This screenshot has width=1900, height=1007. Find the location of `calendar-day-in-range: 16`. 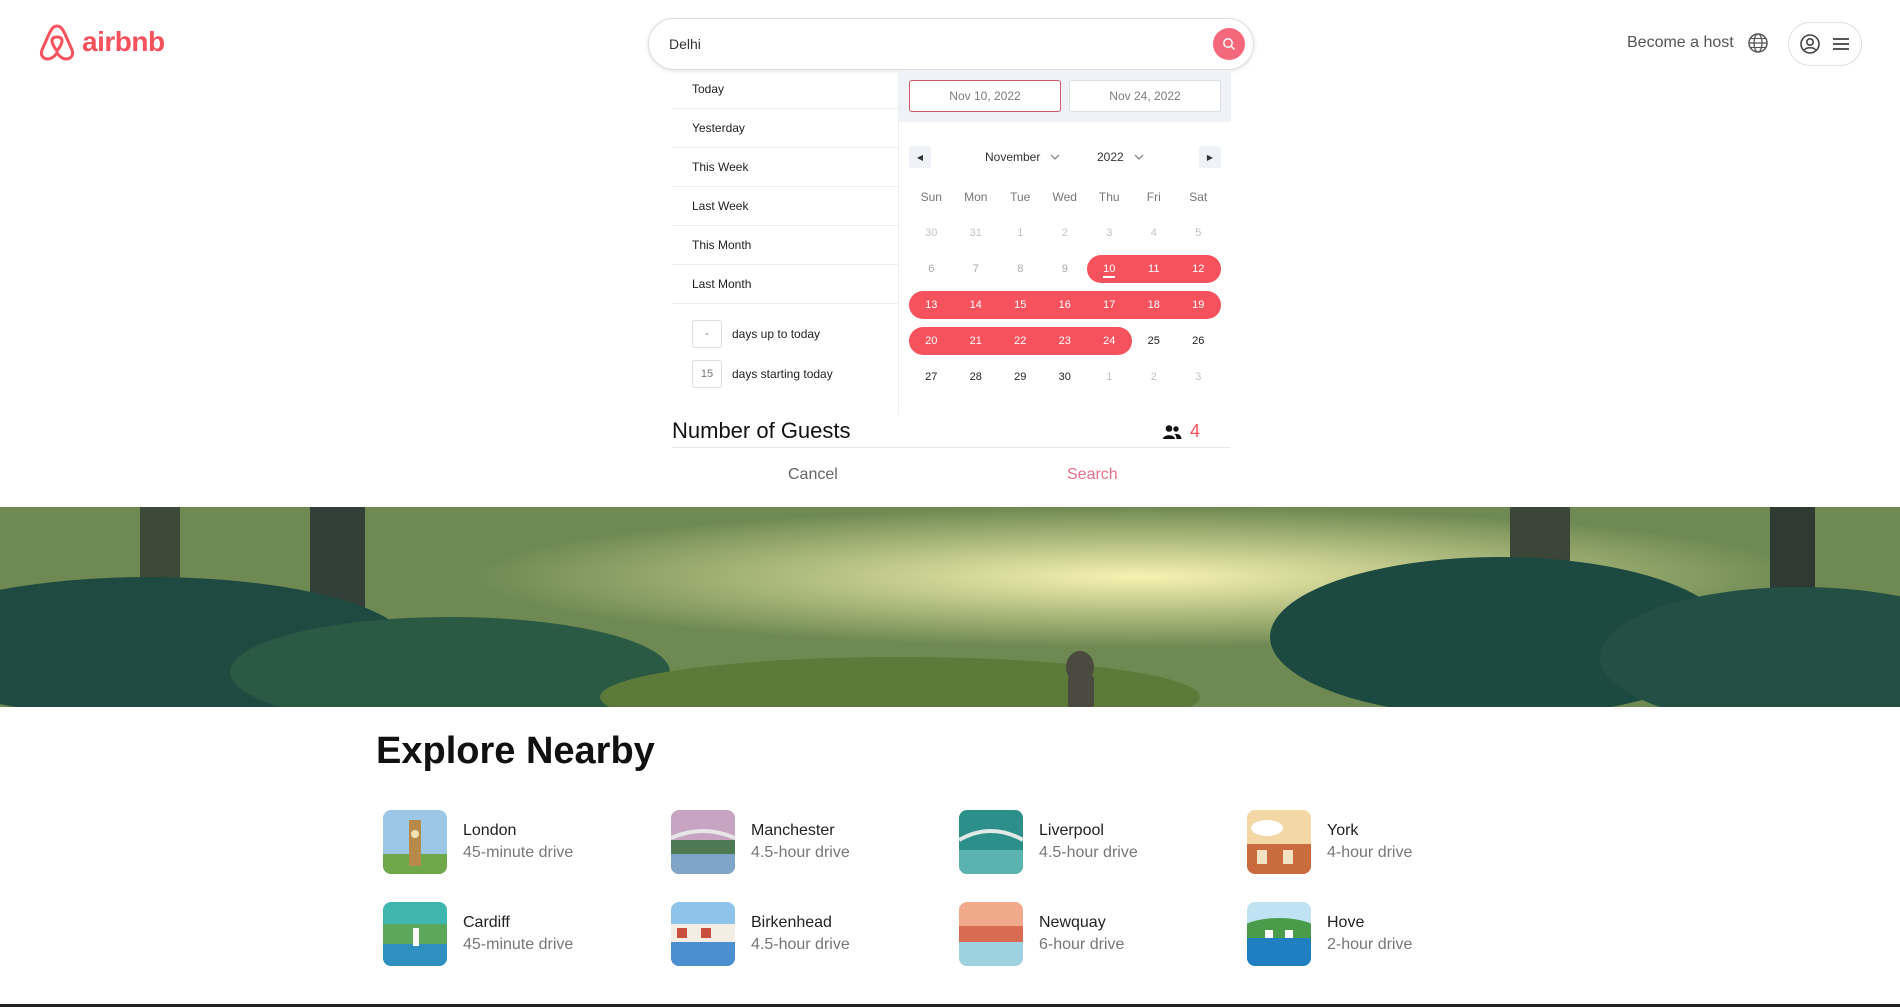

calendar-day-in-range: 16 is located at coordinates (1064, 305).